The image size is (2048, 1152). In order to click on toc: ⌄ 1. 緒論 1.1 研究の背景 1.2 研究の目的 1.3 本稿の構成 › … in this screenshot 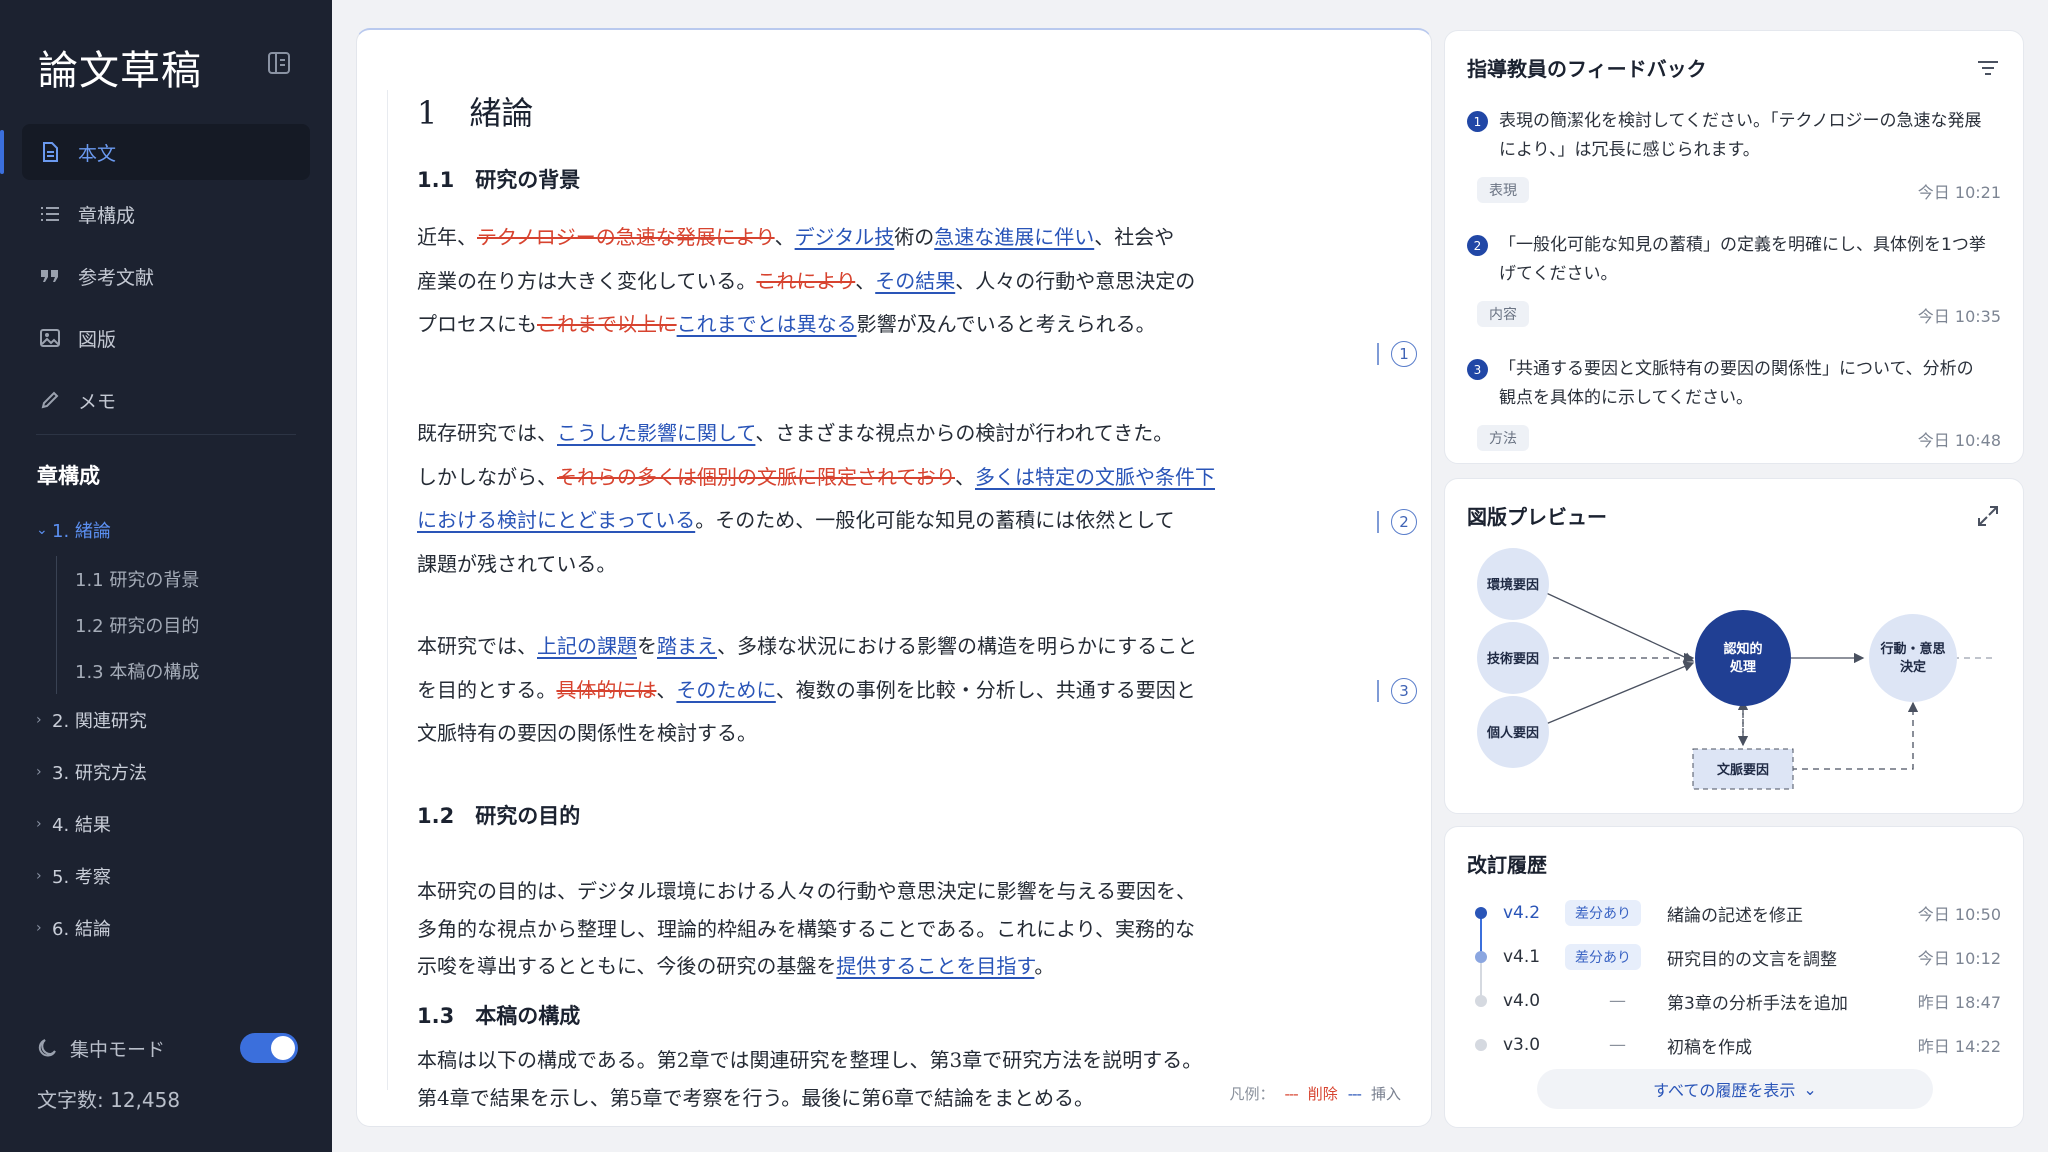, I will do `click(176, 729)`.